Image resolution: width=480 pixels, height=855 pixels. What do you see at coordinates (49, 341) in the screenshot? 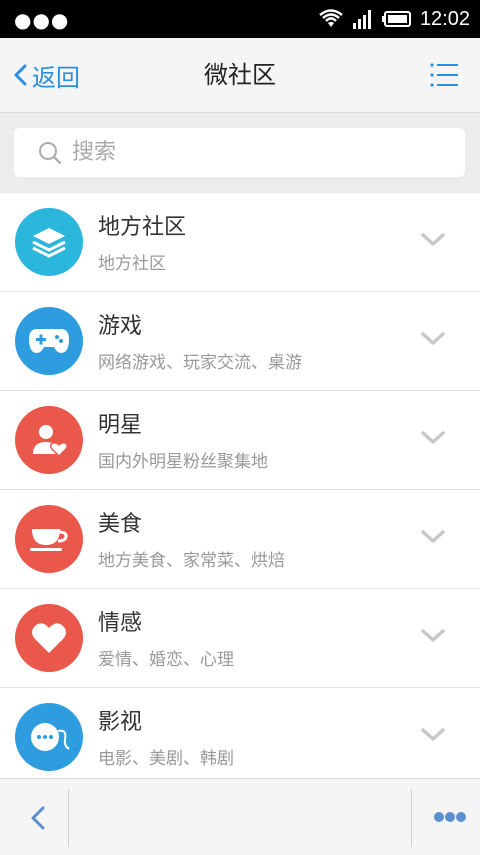
I see `gamepad-icon` at bounding box center [49, 341].